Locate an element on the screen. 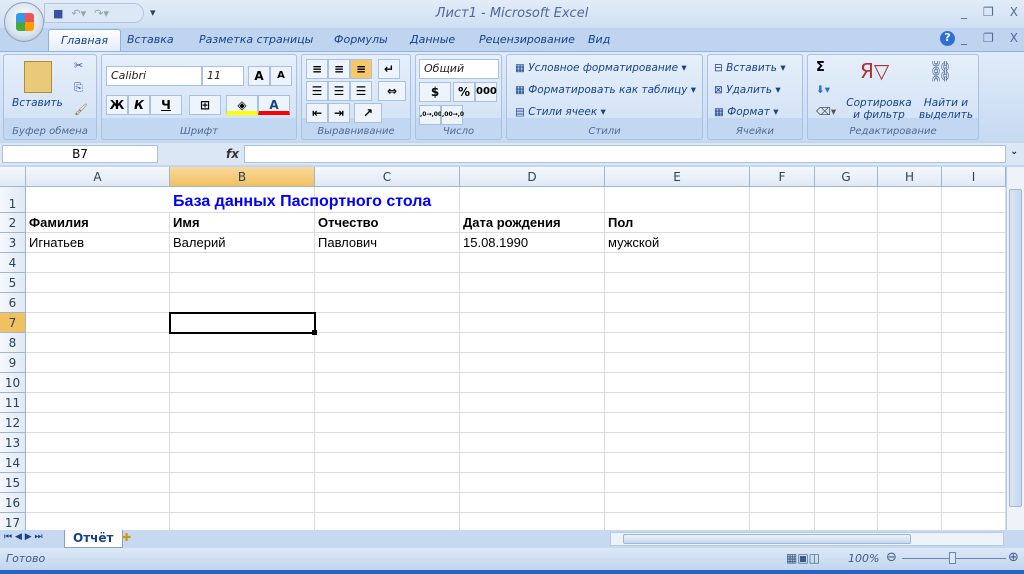  cell-H10 is located at coordinates (910, 383).